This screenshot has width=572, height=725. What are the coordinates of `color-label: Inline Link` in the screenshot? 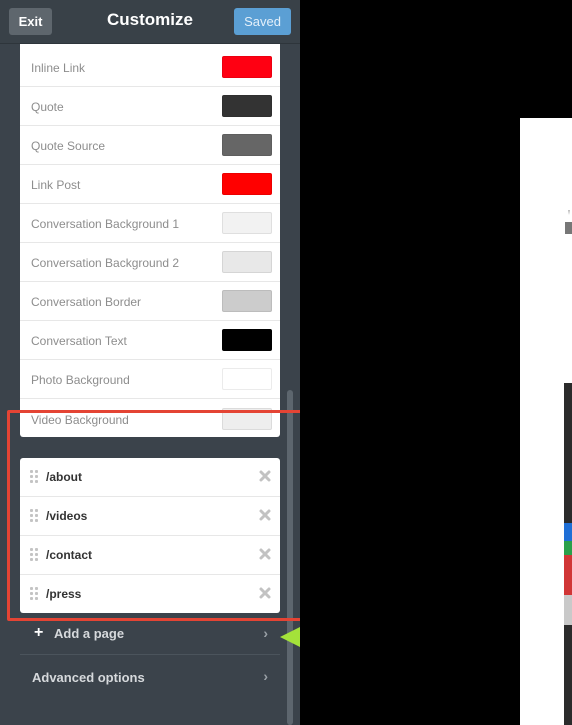 It's located at (58, 68).